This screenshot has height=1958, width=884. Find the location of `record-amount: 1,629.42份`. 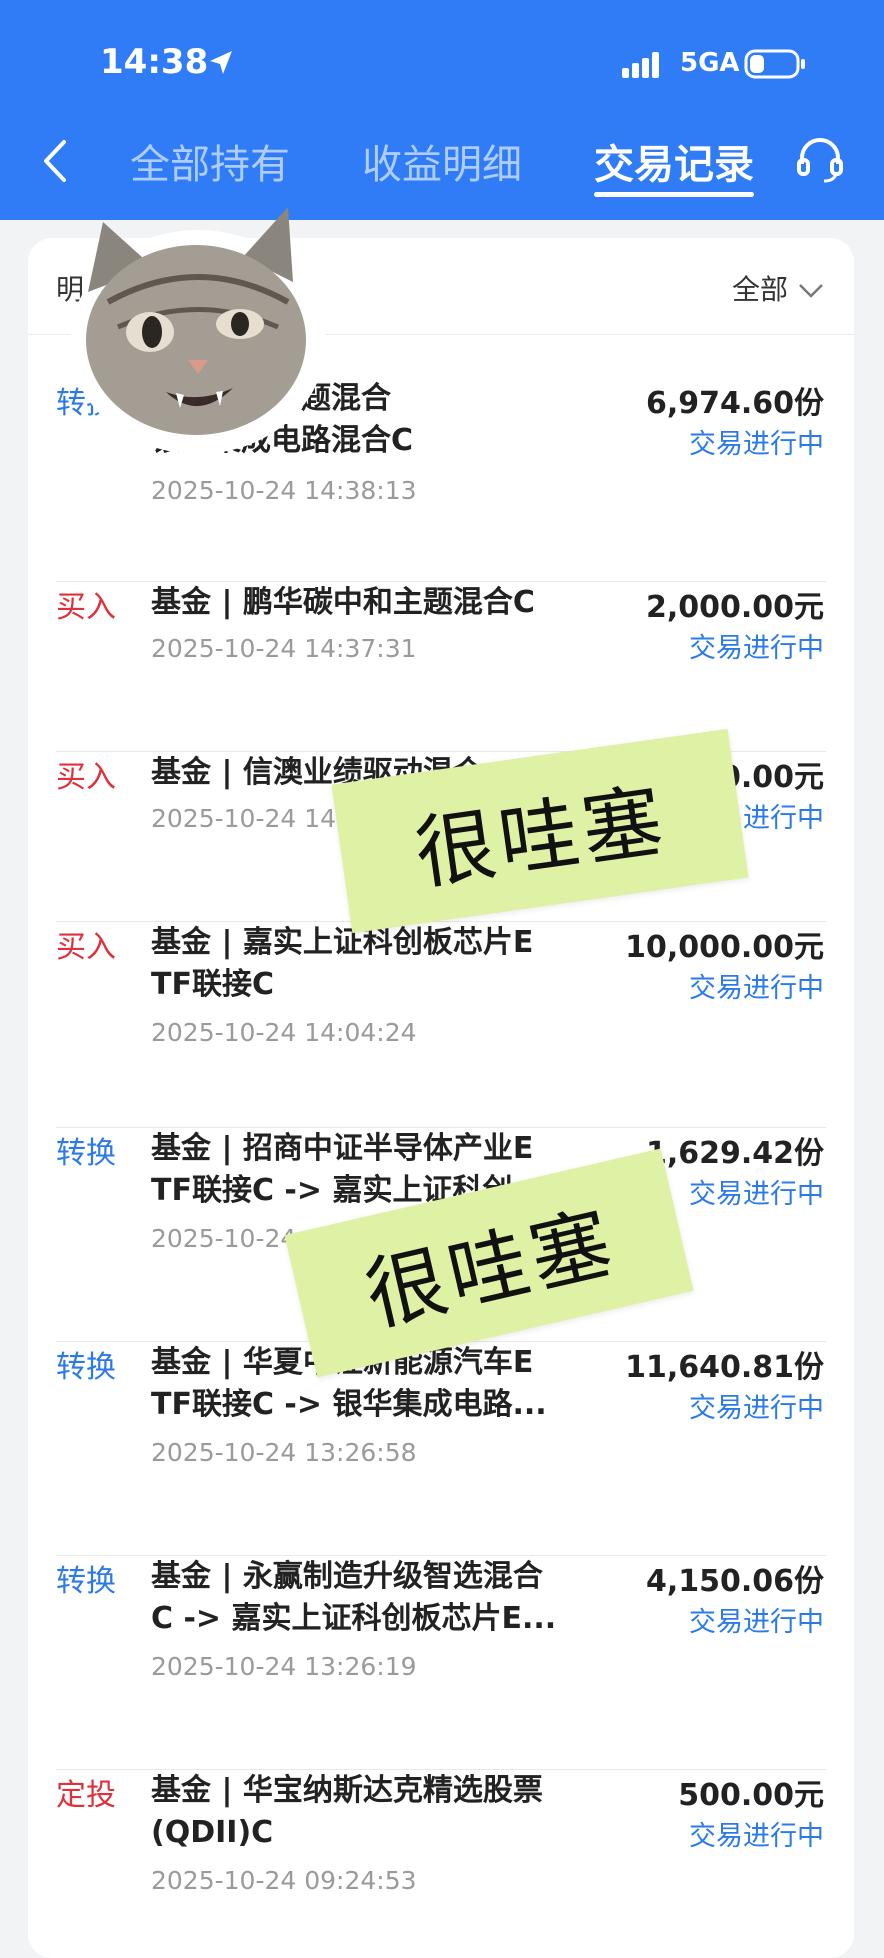

record-amount: 1,629.42份 is located at coordinates (734, 1153).